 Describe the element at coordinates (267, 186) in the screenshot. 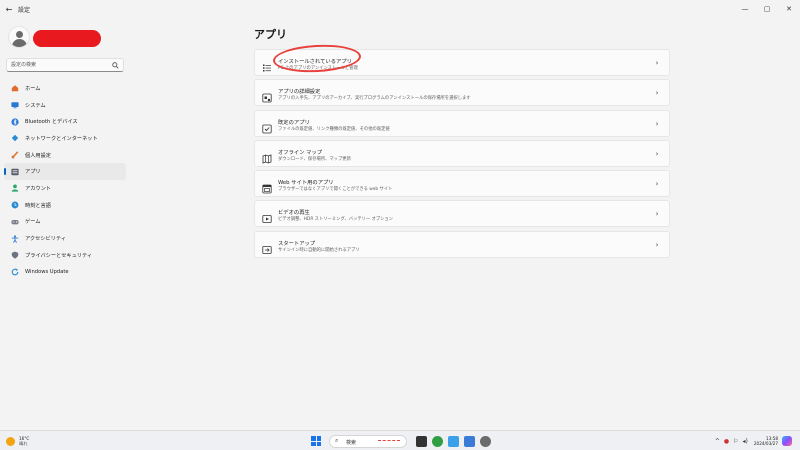

I see `web-apps-icon` at that location.